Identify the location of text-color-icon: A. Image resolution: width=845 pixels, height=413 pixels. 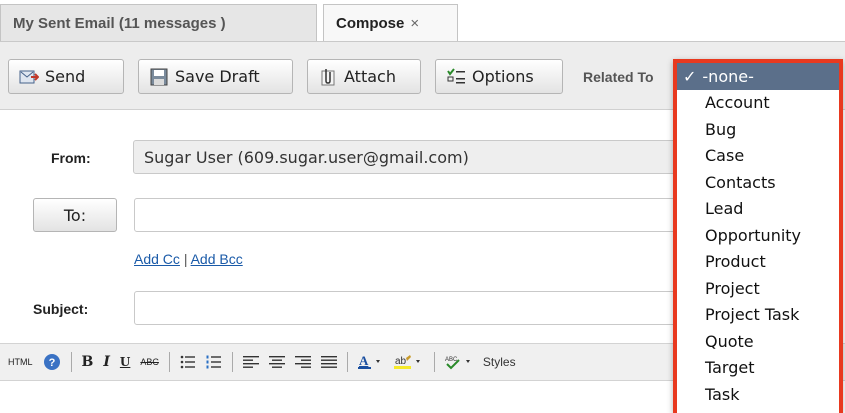
(370, 362).